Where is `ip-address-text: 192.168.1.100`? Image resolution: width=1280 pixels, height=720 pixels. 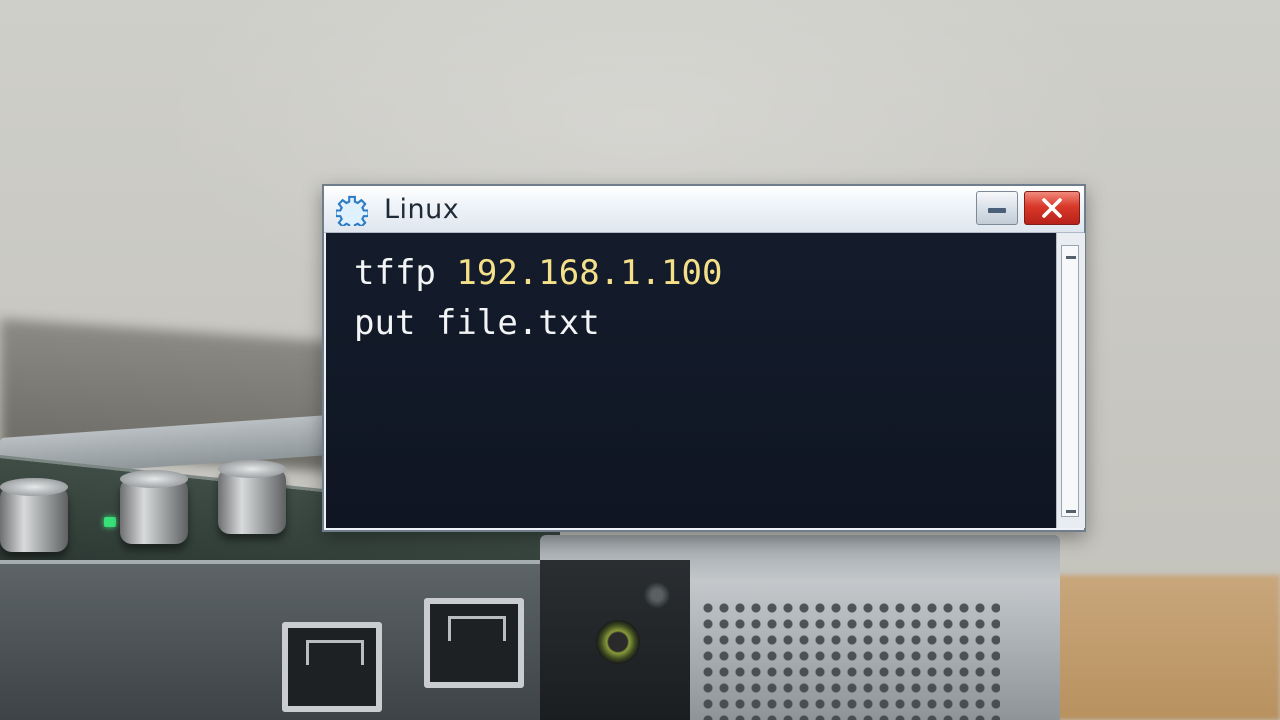
ip-address-text: 192.168.1.100 is located at coordinates (589, 273).